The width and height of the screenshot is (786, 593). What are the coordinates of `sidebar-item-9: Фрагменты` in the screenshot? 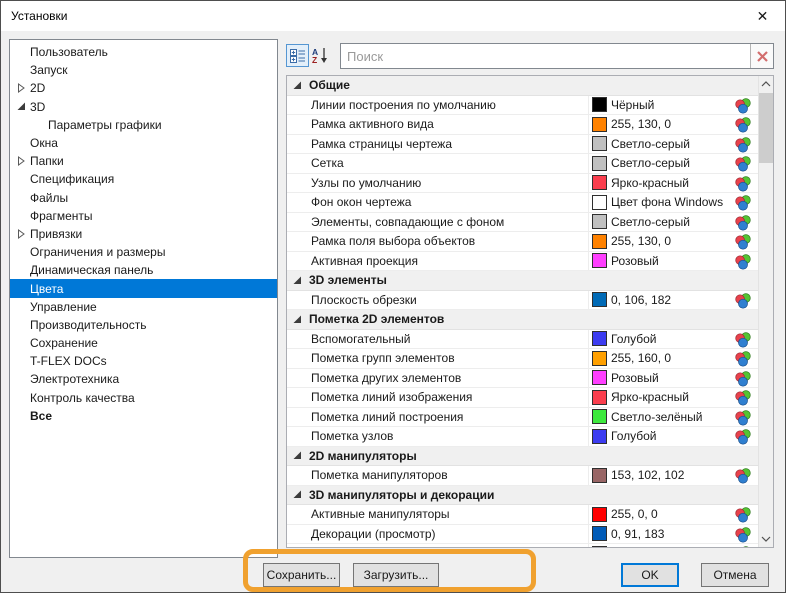 It's located at (143, 216).